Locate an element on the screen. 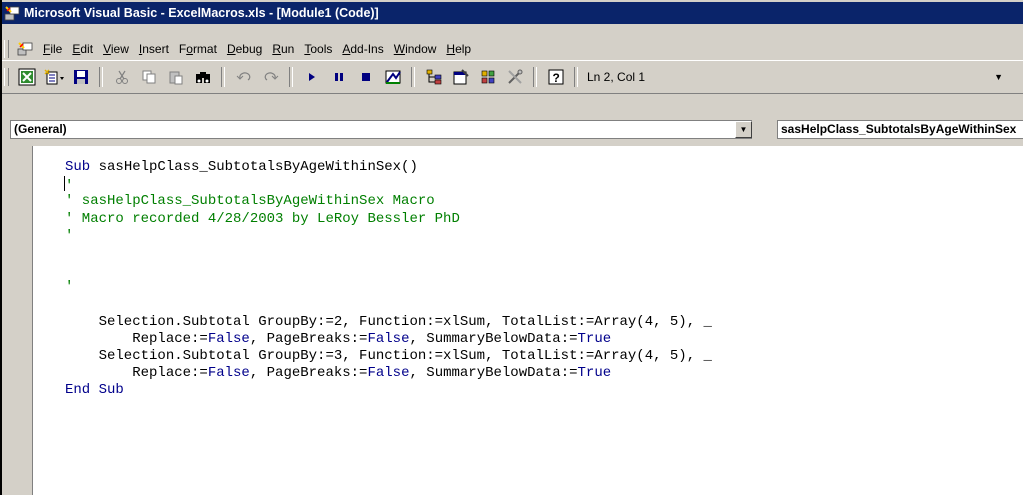 Image resolution: width=1023 pixels, height=495 pixels. copy-icon is located at coordinates (148, 77).